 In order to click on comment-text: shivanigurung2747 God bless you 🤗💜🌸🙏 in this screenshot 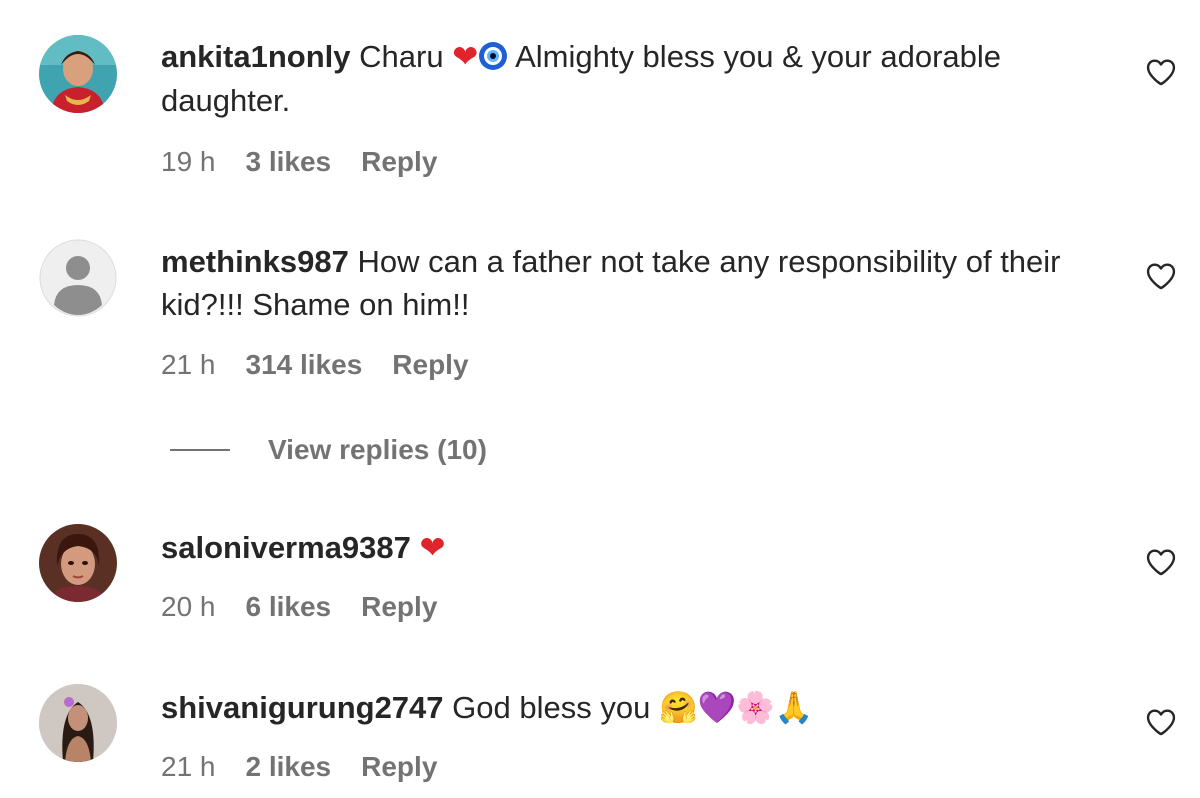, I will do `click(641, 708)`.